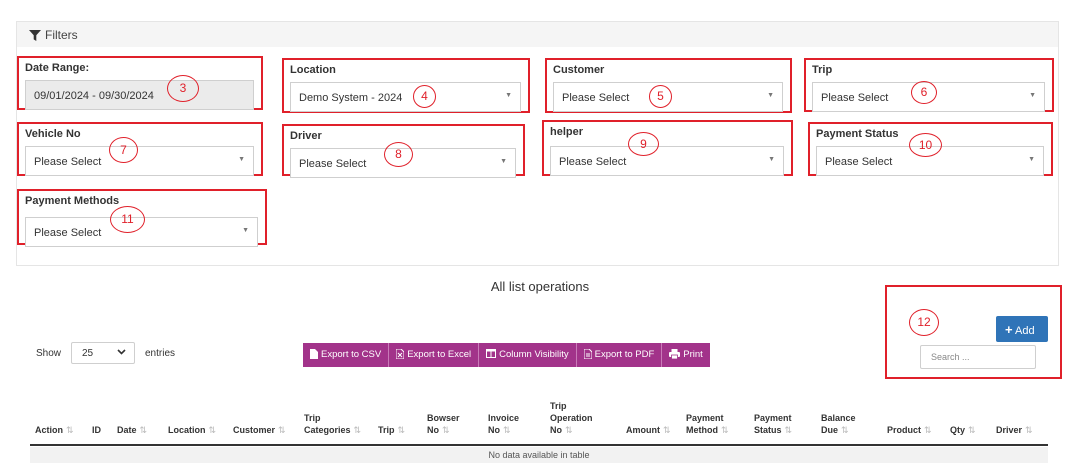 This screenshot has width=1080, height=463. I want to click on payment-status-filter: Payment Status Please Select ▼ 10, so click(930, 149).